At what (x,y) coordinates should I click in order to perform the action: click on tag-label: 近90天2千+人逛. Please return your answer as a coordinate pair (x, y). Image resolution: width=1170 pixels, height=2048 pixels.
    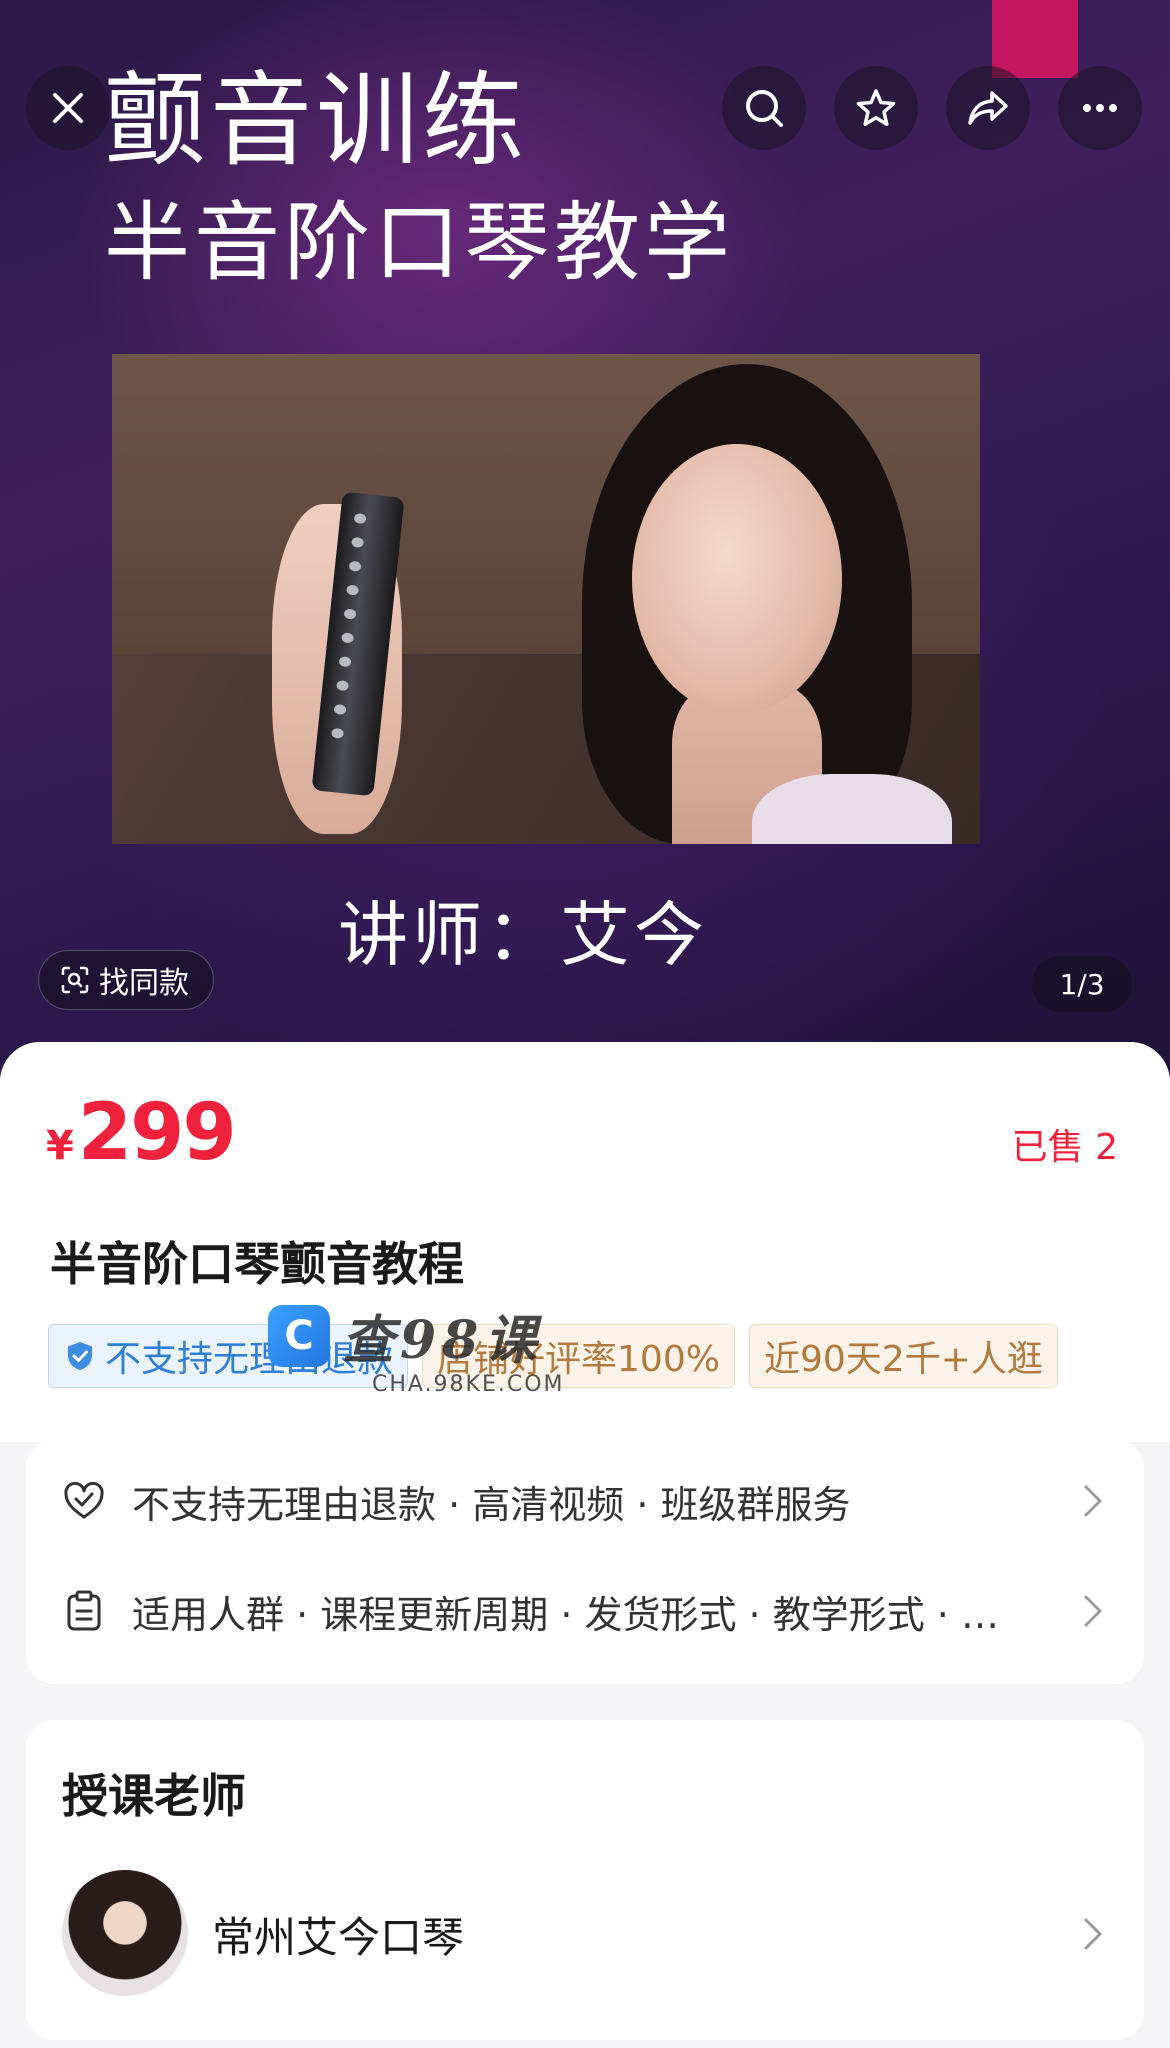
    Looking at the image, I should click on (903, 1359).